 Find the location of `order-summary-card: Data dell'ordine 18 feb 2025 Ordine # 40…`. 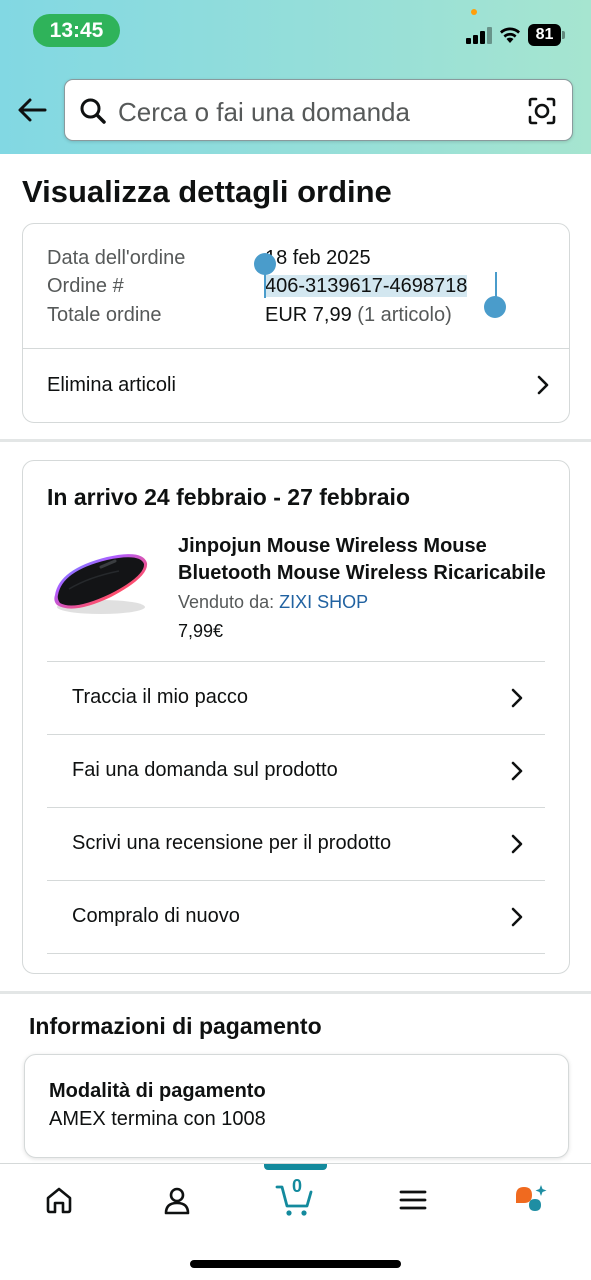

order-summary-card: Data dell'ordine 18 feb 2025 Ordine # 40… is located at coordinates (296, 323).